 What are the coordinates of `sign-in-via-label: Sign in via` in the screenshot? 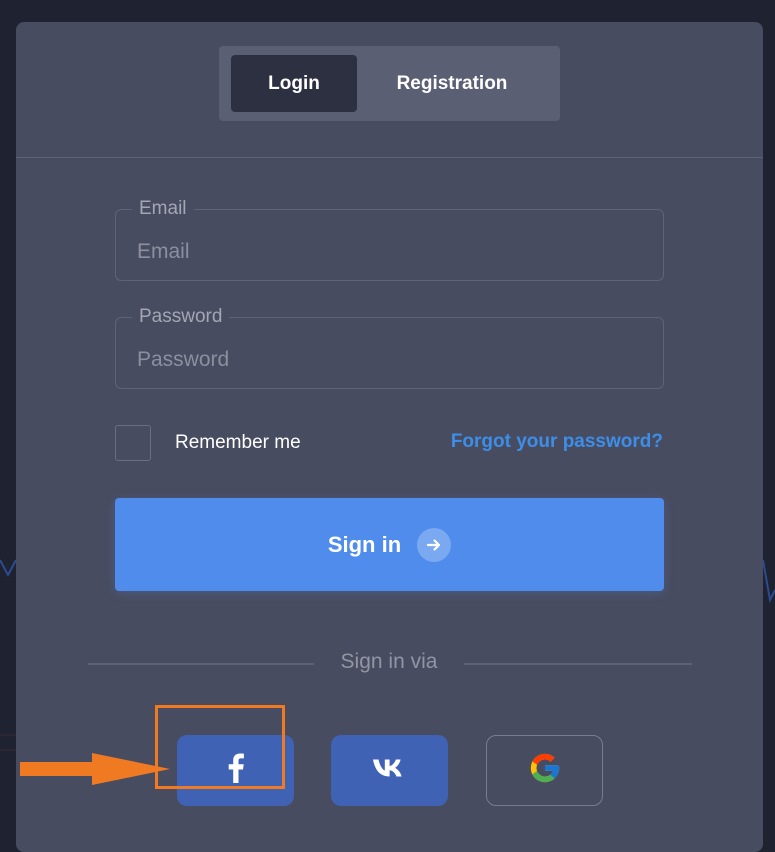 It's located at (389, 661).